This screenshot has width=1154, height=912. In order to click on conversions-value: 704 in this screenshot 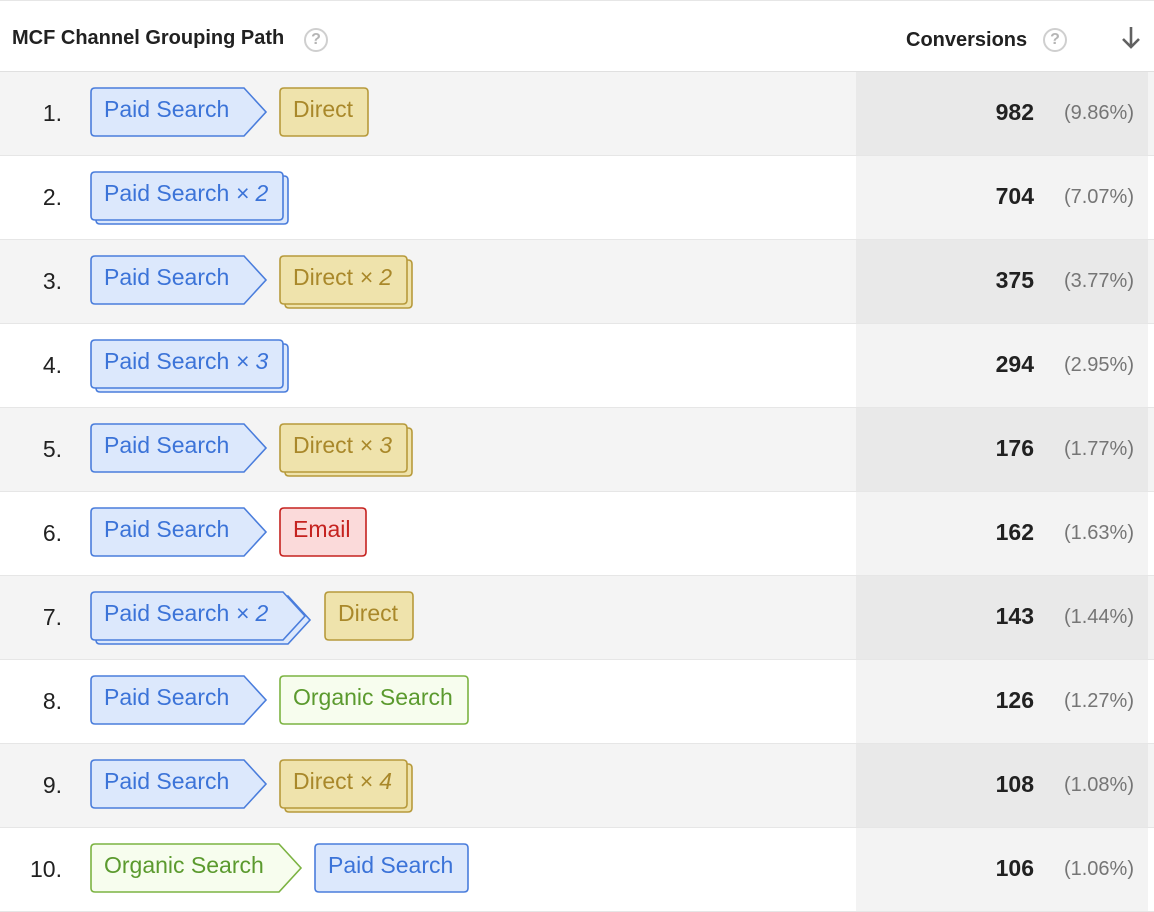, I will do `click(1014, 196)`.